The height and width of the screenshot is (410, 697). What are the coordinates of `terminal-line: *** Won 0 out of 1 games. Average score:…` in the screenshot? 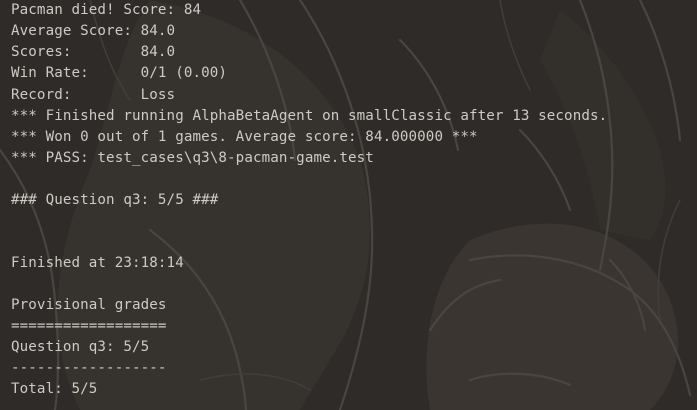 It's located at (244, 137).